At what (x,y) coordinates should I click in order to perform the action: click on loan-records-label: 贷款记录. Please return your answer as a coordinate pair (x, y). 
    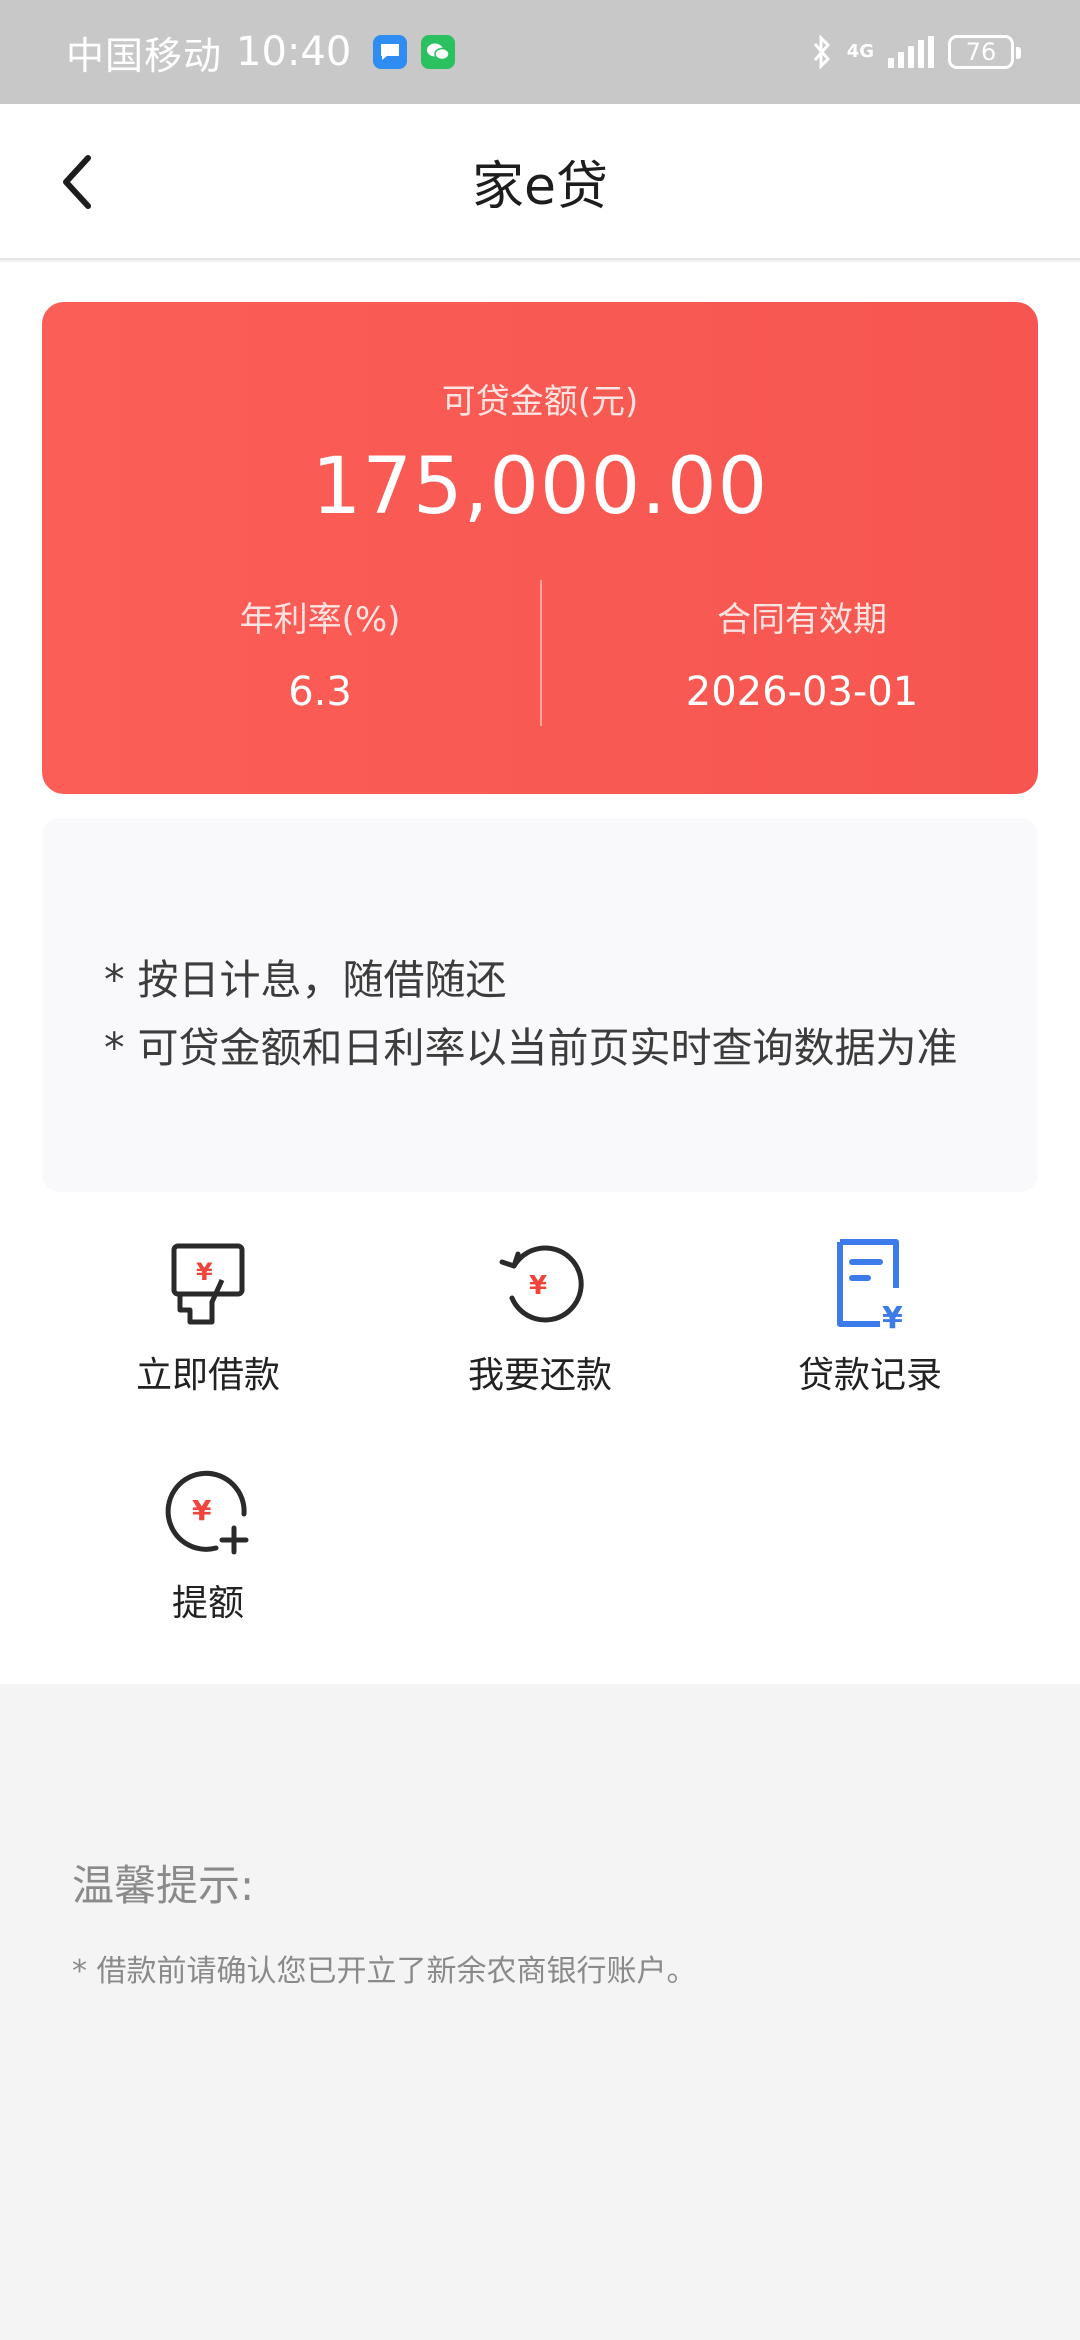
    Looking at the image, I should click on (869, 1375).